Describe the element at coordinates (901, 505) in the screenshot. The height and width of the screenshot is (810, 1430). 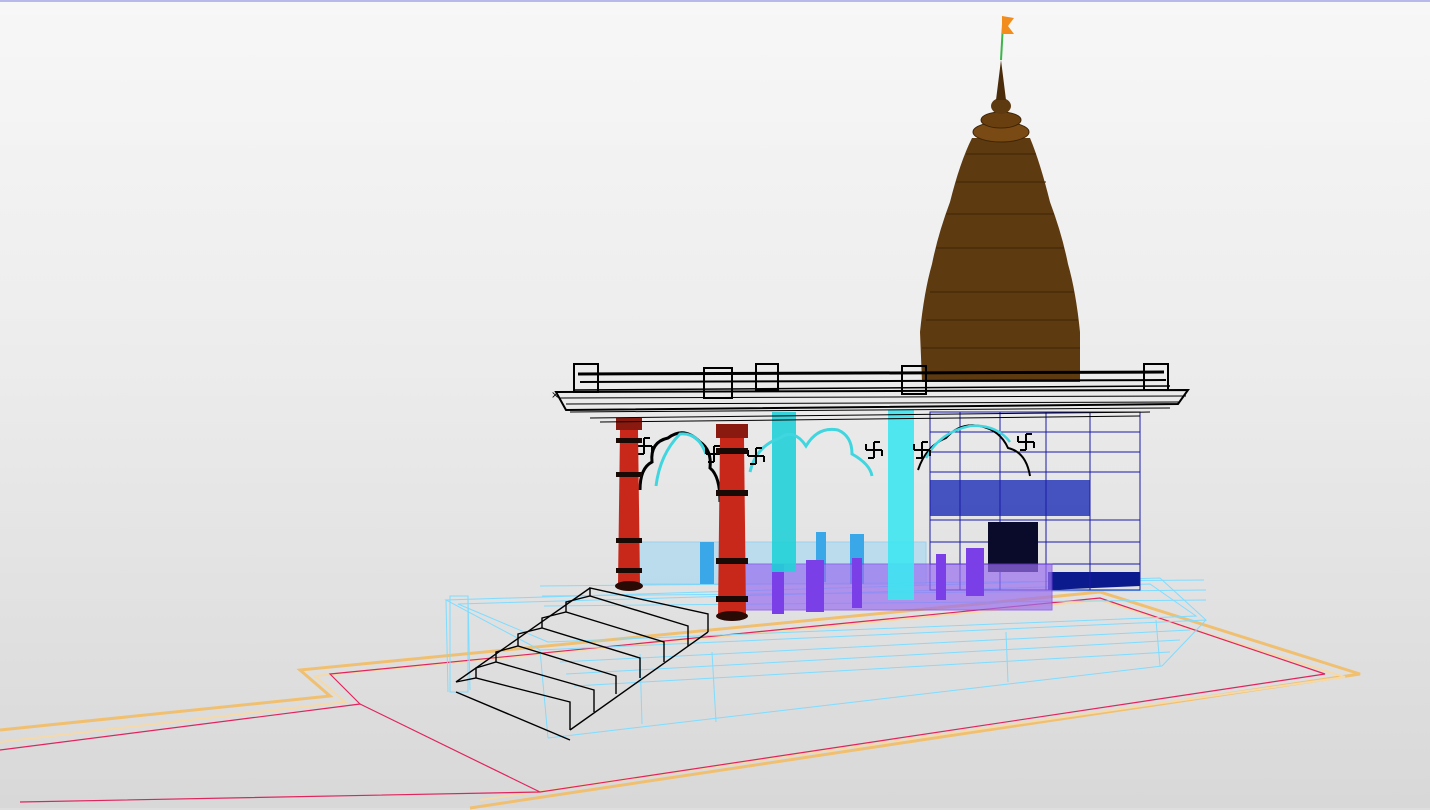
I see `cyan-pillar` at that location.